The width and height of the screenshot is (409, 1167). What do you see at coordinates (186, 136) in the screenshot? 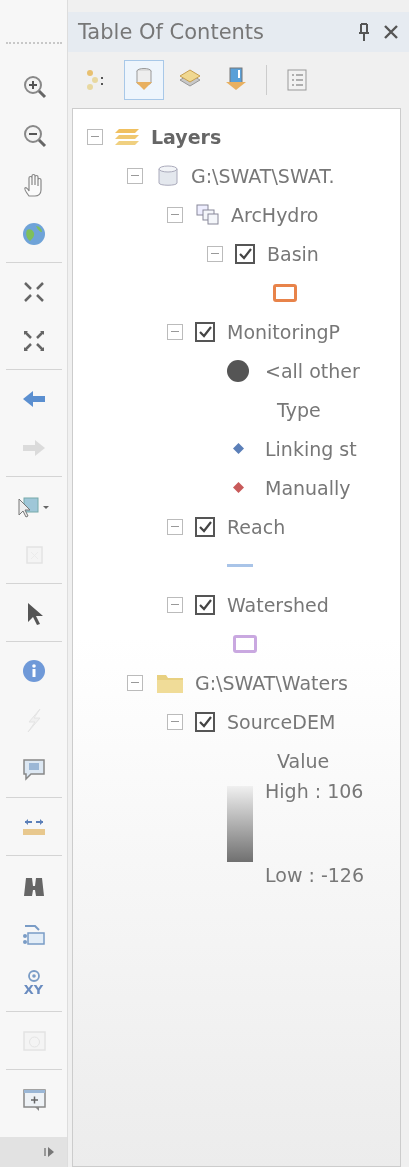
I see `layer-name: Layers` at bounding box center [186, 136].